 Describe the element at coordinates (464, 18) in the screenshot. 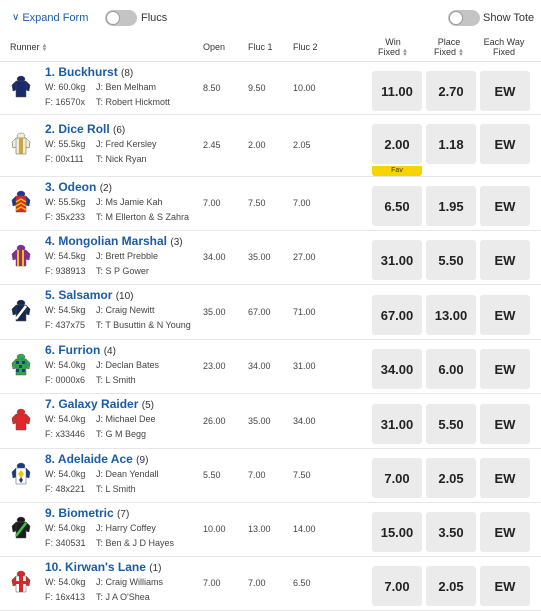

I see `show-tote-toggle` at that location.